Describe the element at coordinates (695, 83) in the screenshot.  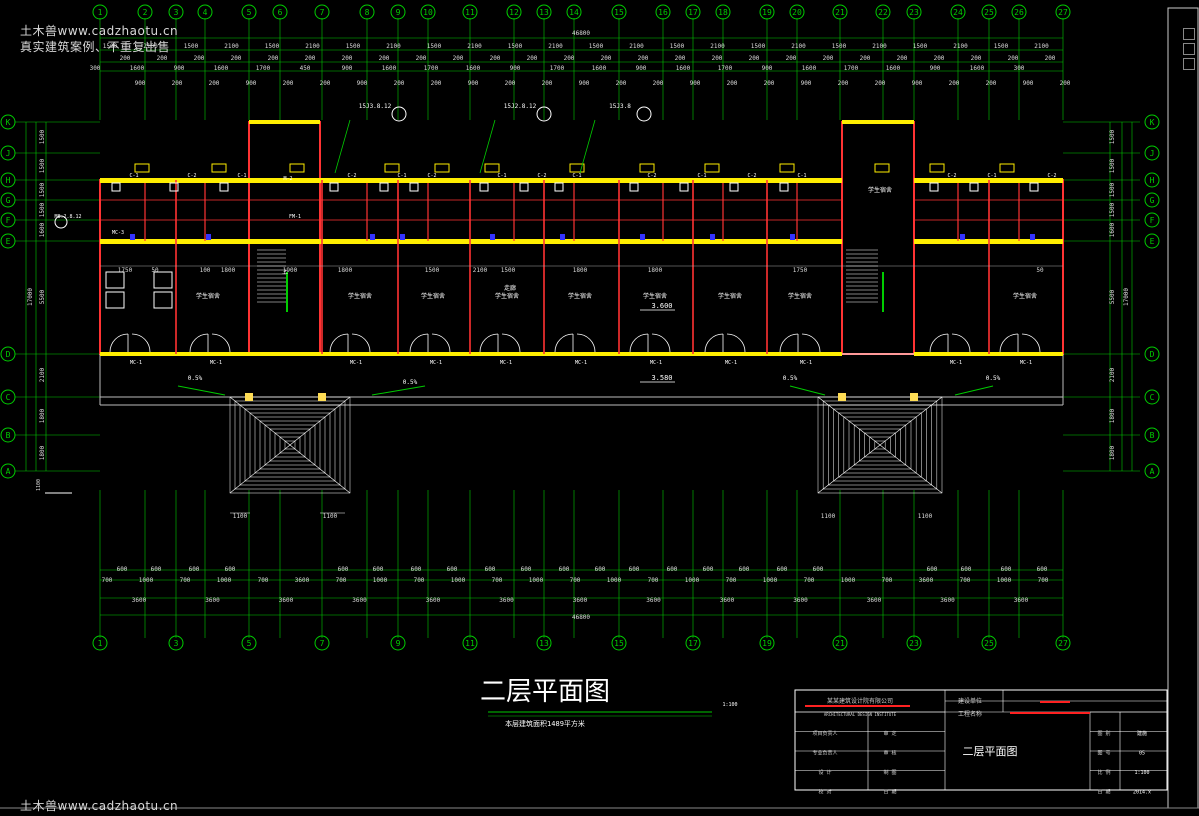
I see `dim-top-small: 900` at that location.